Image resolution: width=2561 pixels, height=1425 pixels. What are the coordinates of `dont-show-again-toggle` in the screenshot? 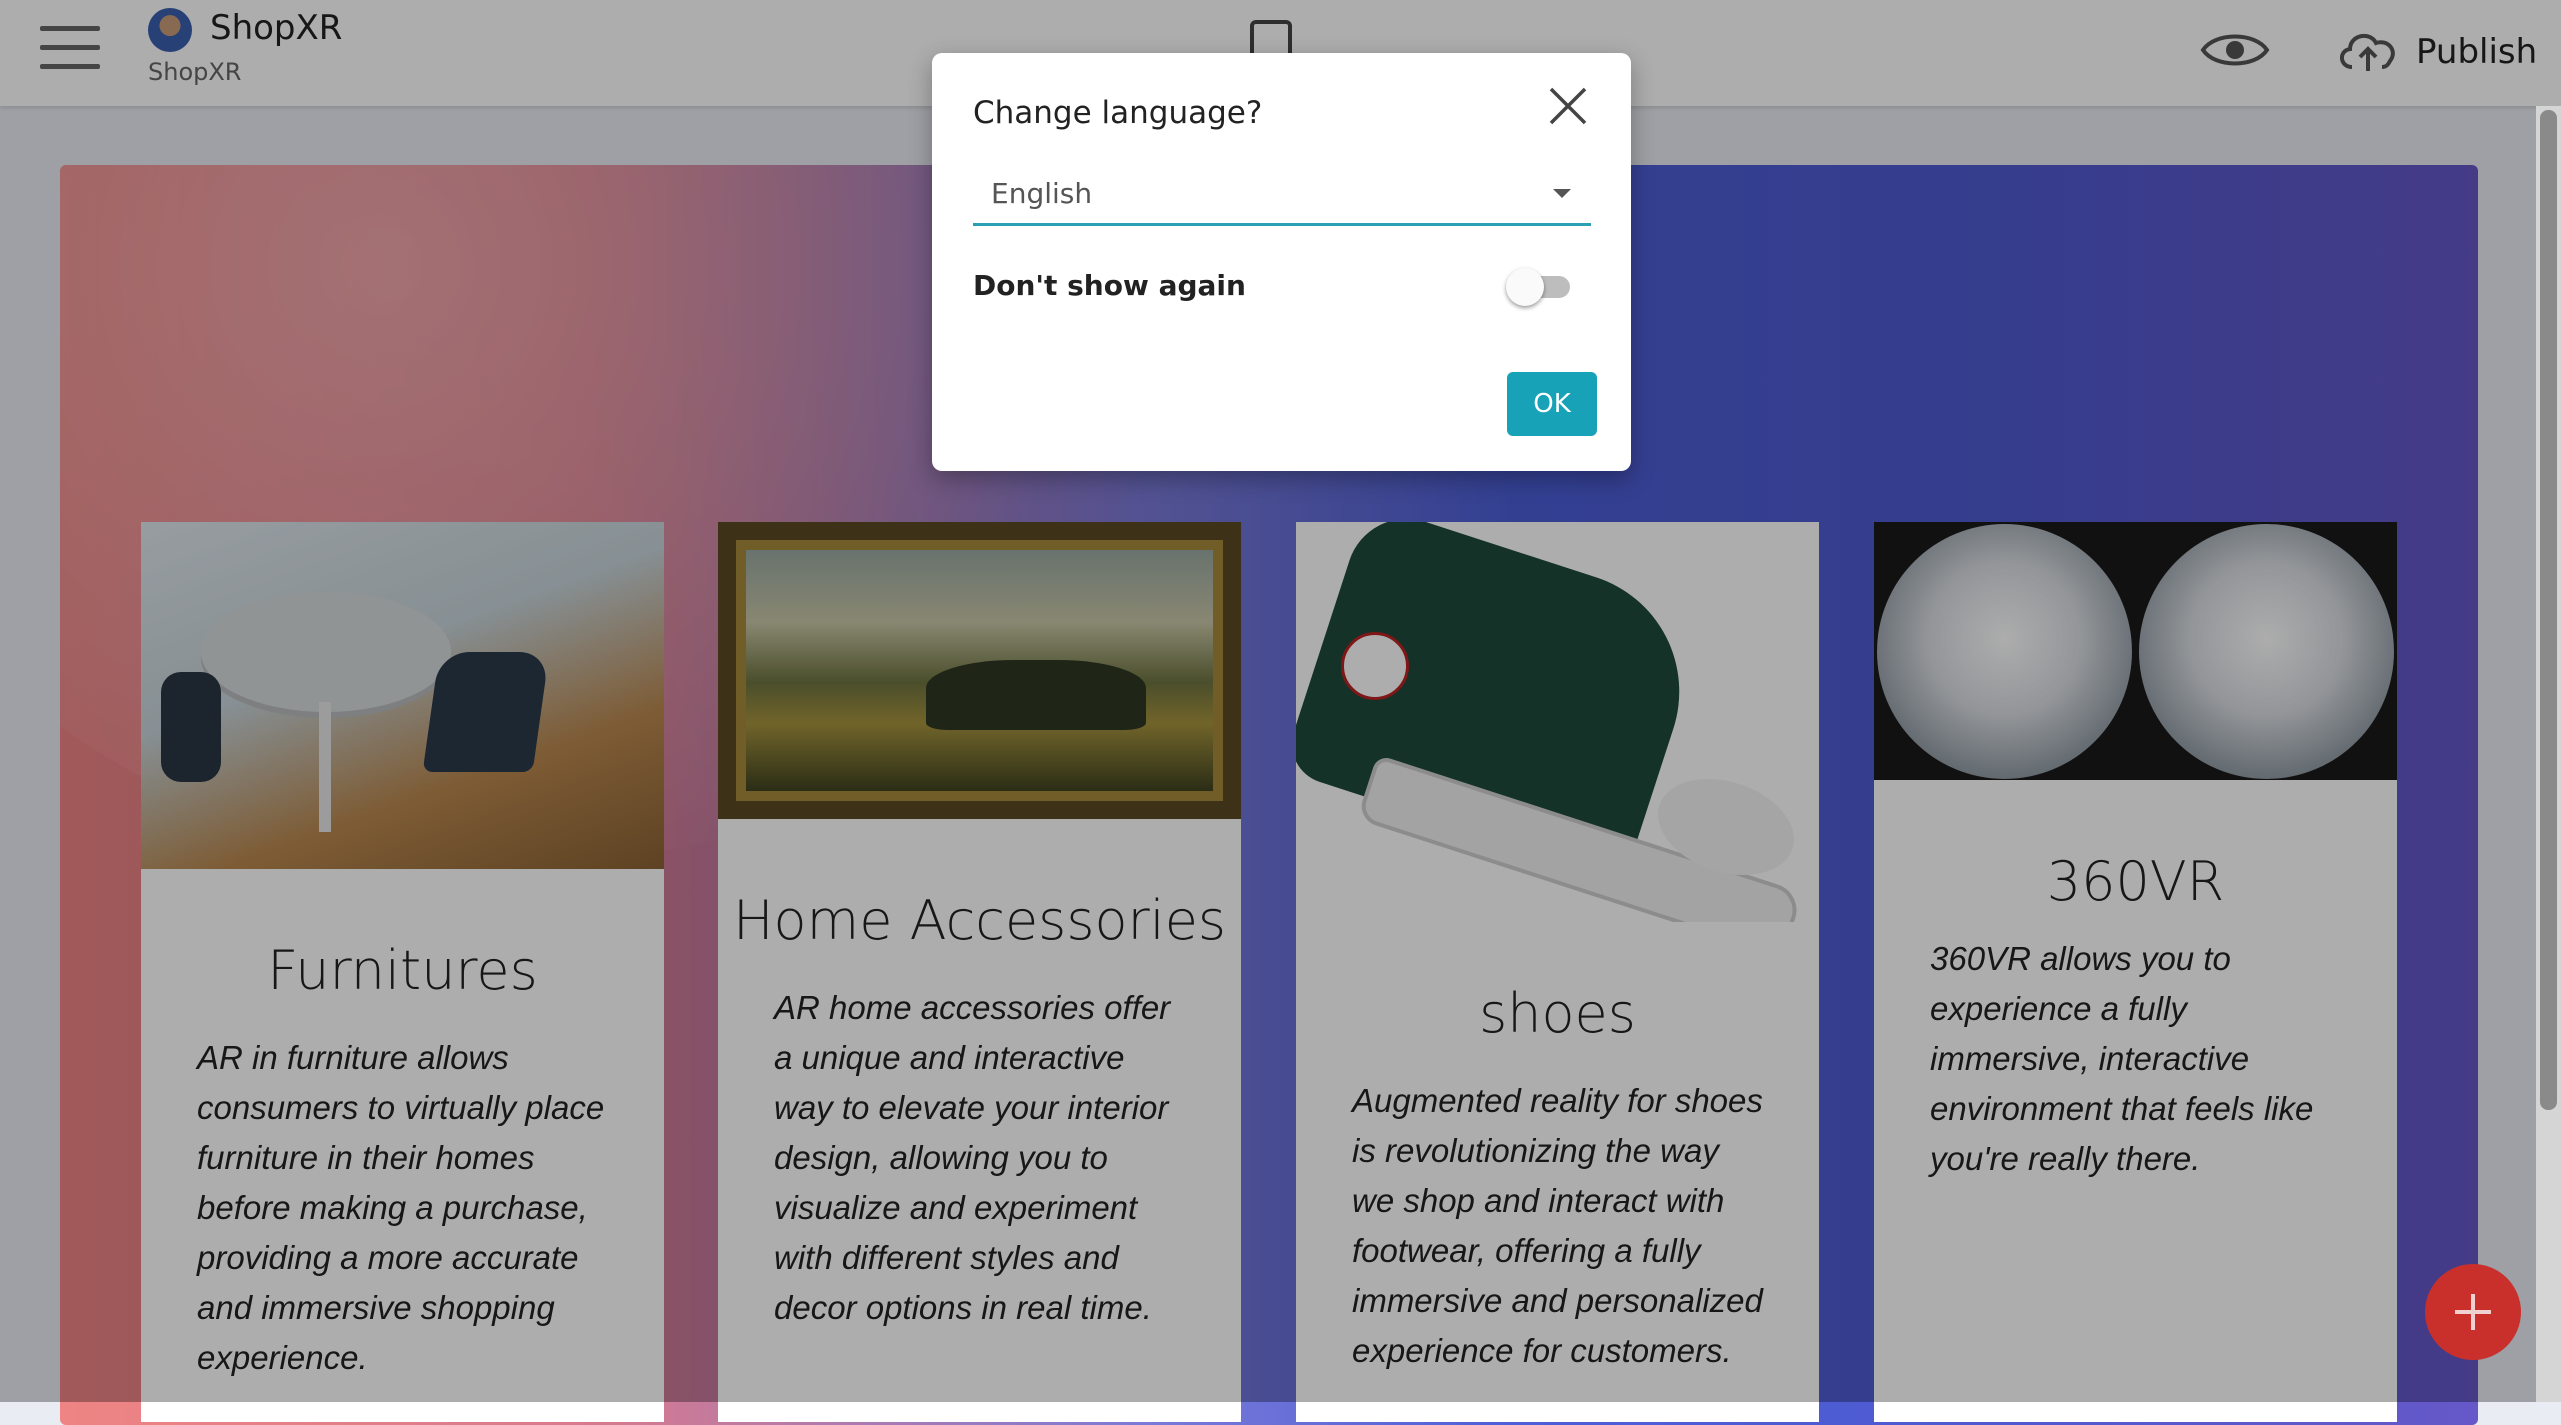 It's located at (1539, 286).